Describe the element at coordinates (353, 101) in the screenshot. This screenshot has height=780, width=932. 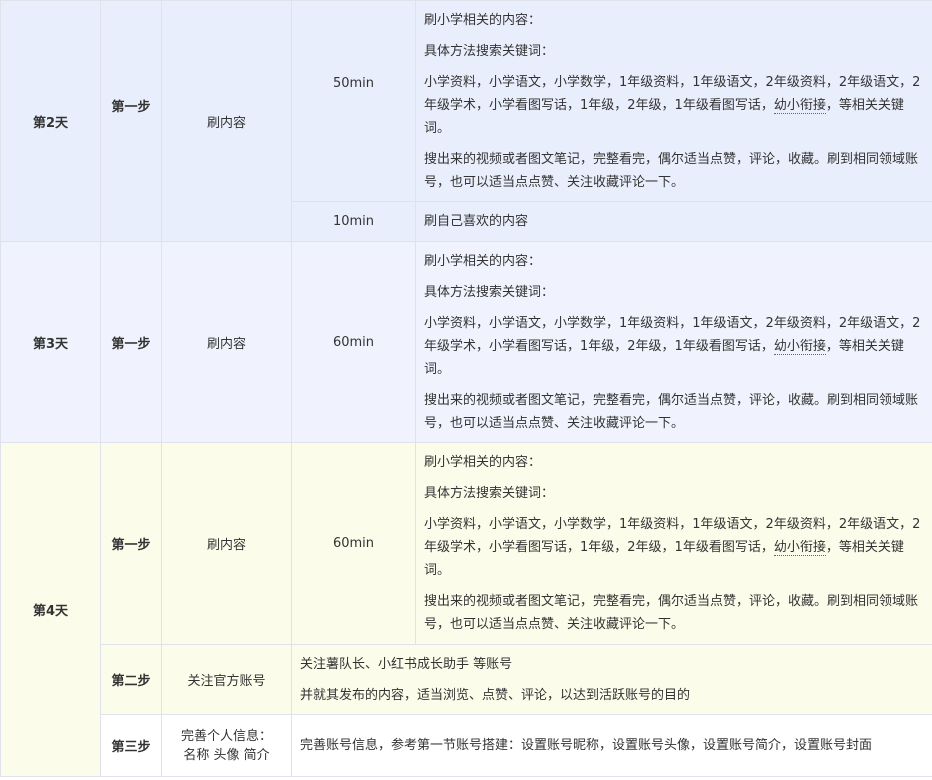
I see `duration-cell: 50min` at that location.